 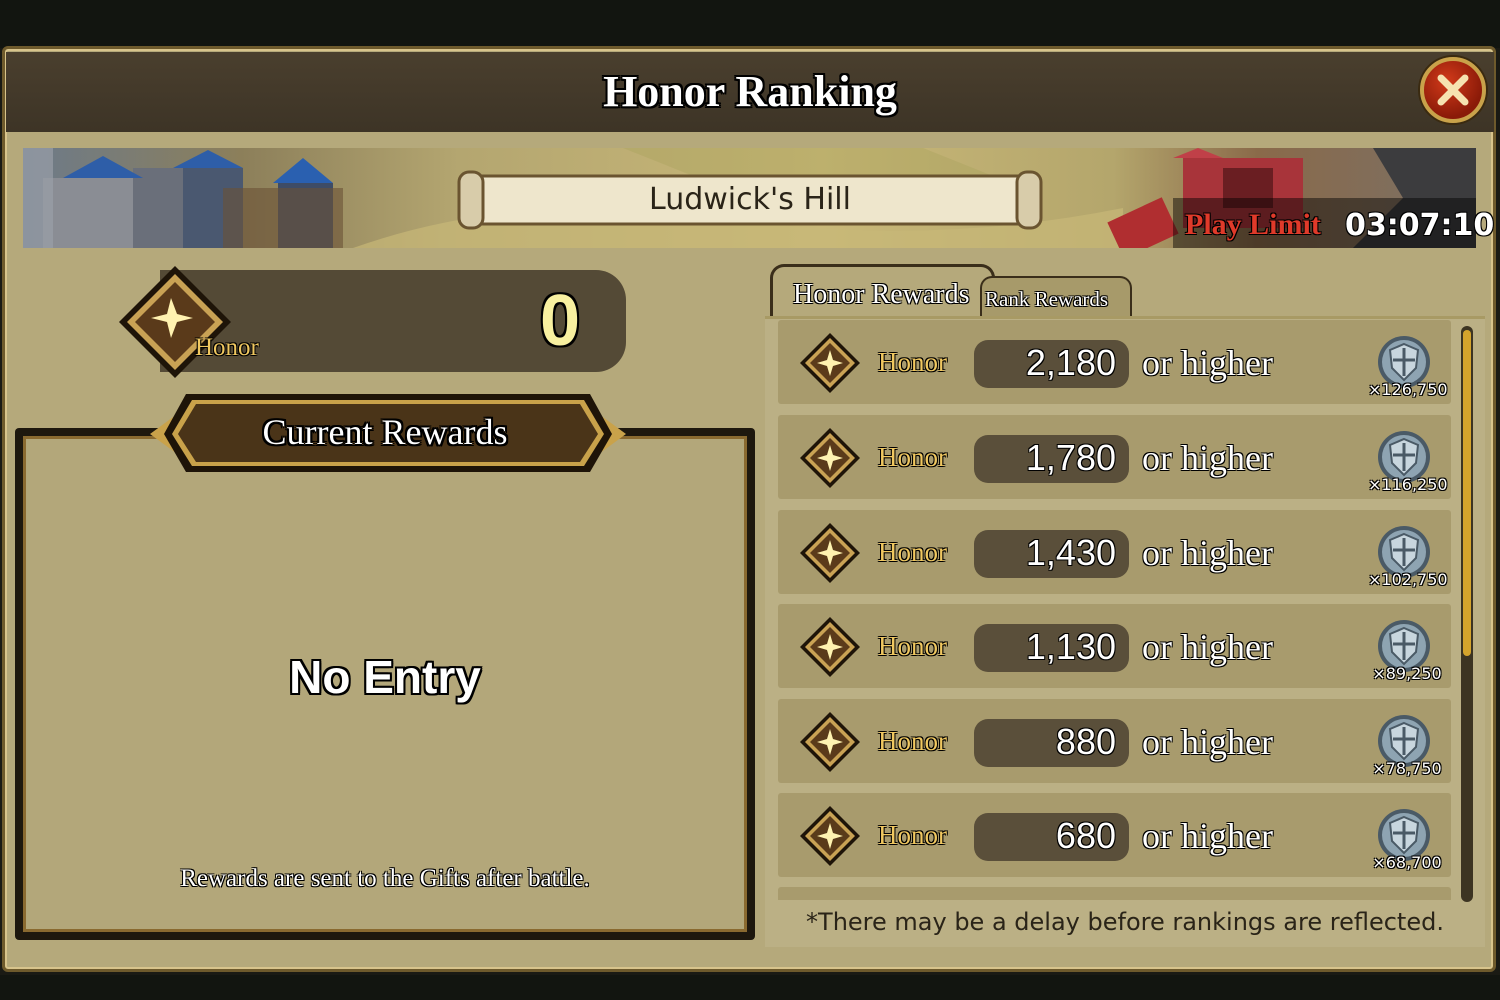 What do you see at coordinates (1408, 579) in the screenshot?
I see `row-reward-quantity: ×102,750` at bounding box center [1408, 579].